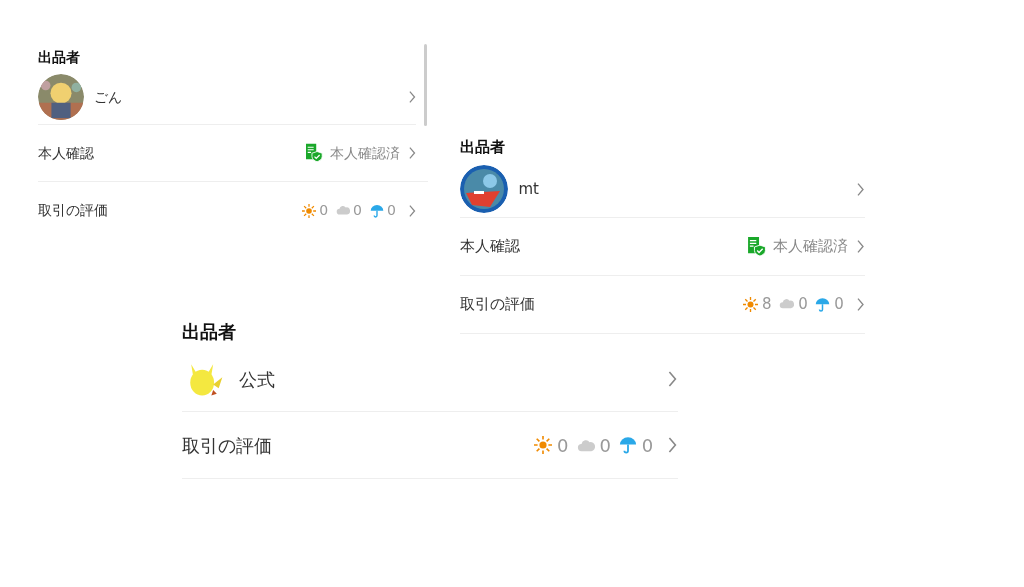 This screenshot has width=1024, height=587. What do you see at coordinates (767, 304) in the screenshot?
I see `sun-count: 8` at bounding box center [767, 304].